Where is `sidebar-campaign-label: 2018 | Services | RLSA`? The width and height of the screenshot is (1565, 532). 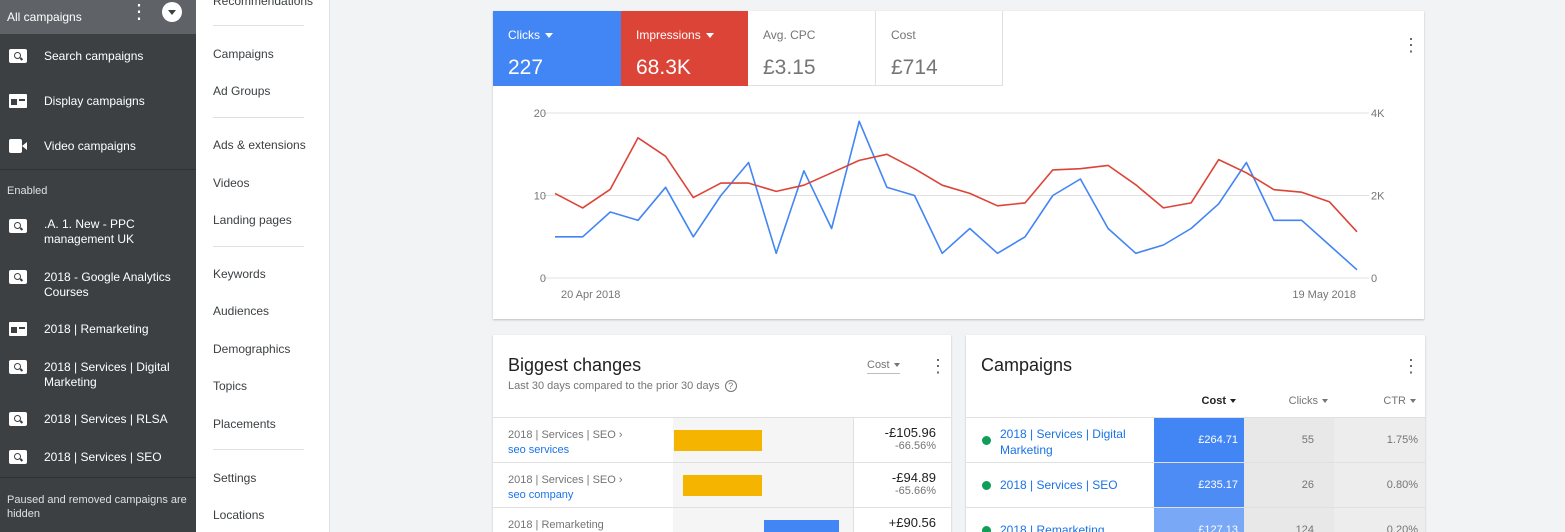
sidebar-campaign-label: 2018 | Services | RLSA is located at coordinates (106, 419).